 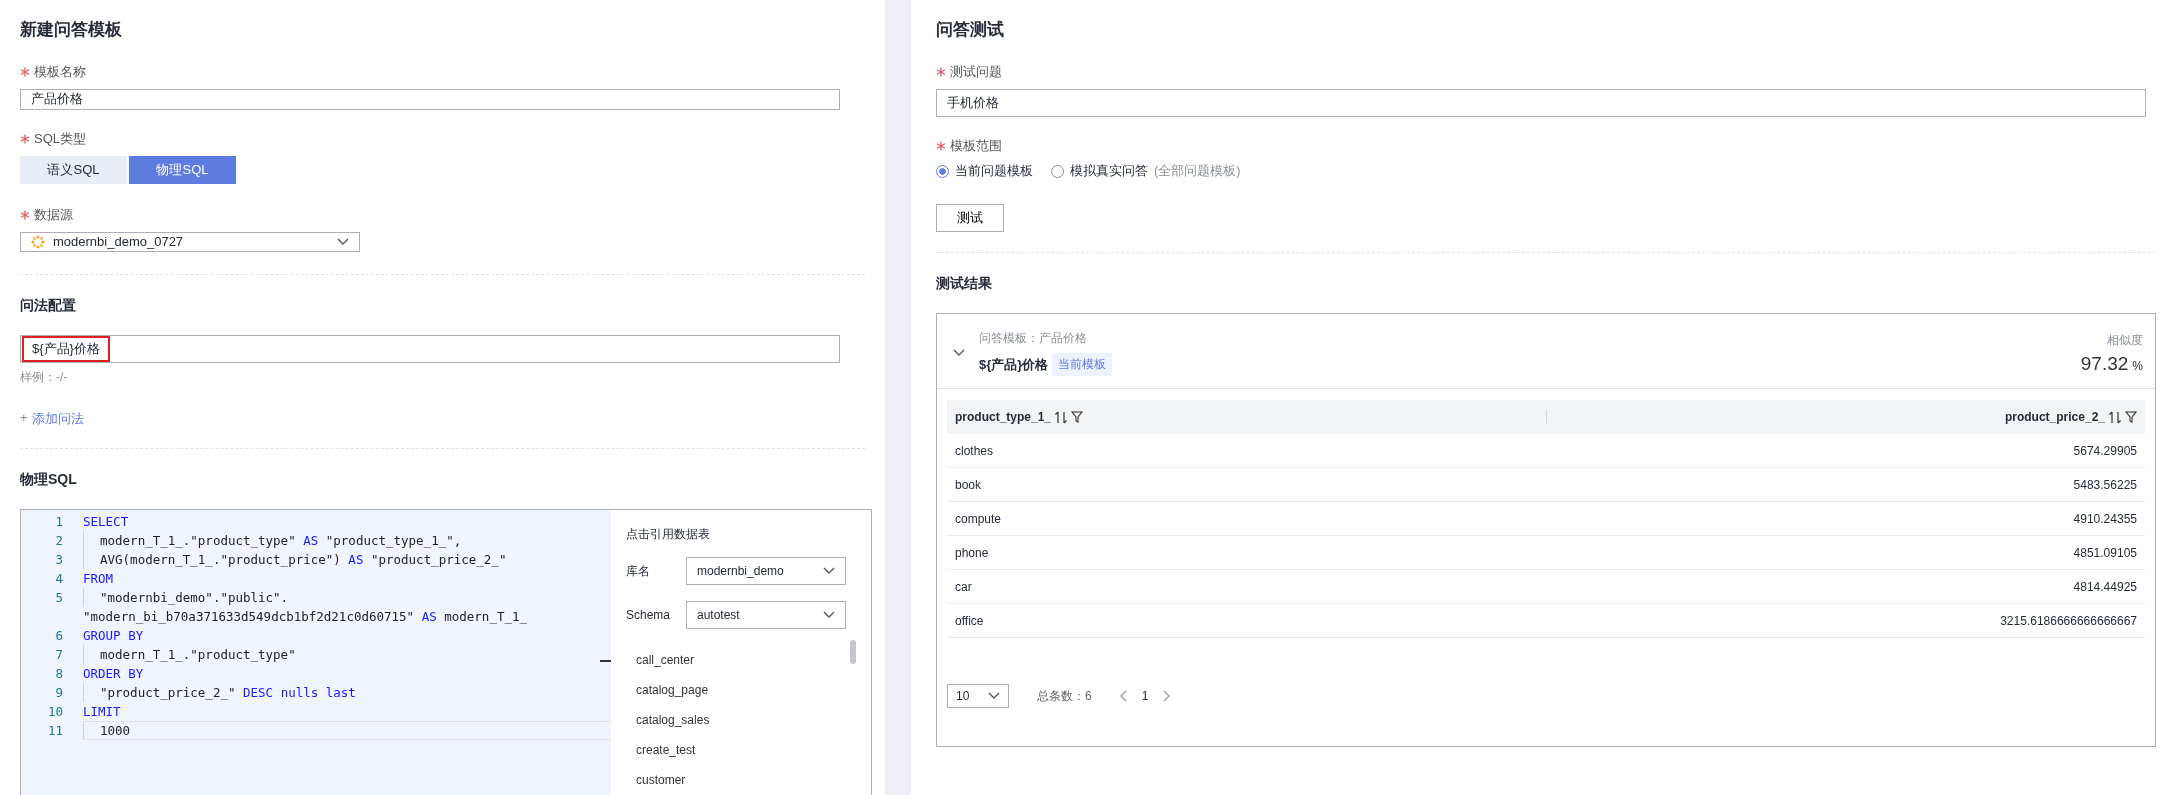 I want to click on template-name: 问答模板：产品价格, so click(x=1033, y=338).